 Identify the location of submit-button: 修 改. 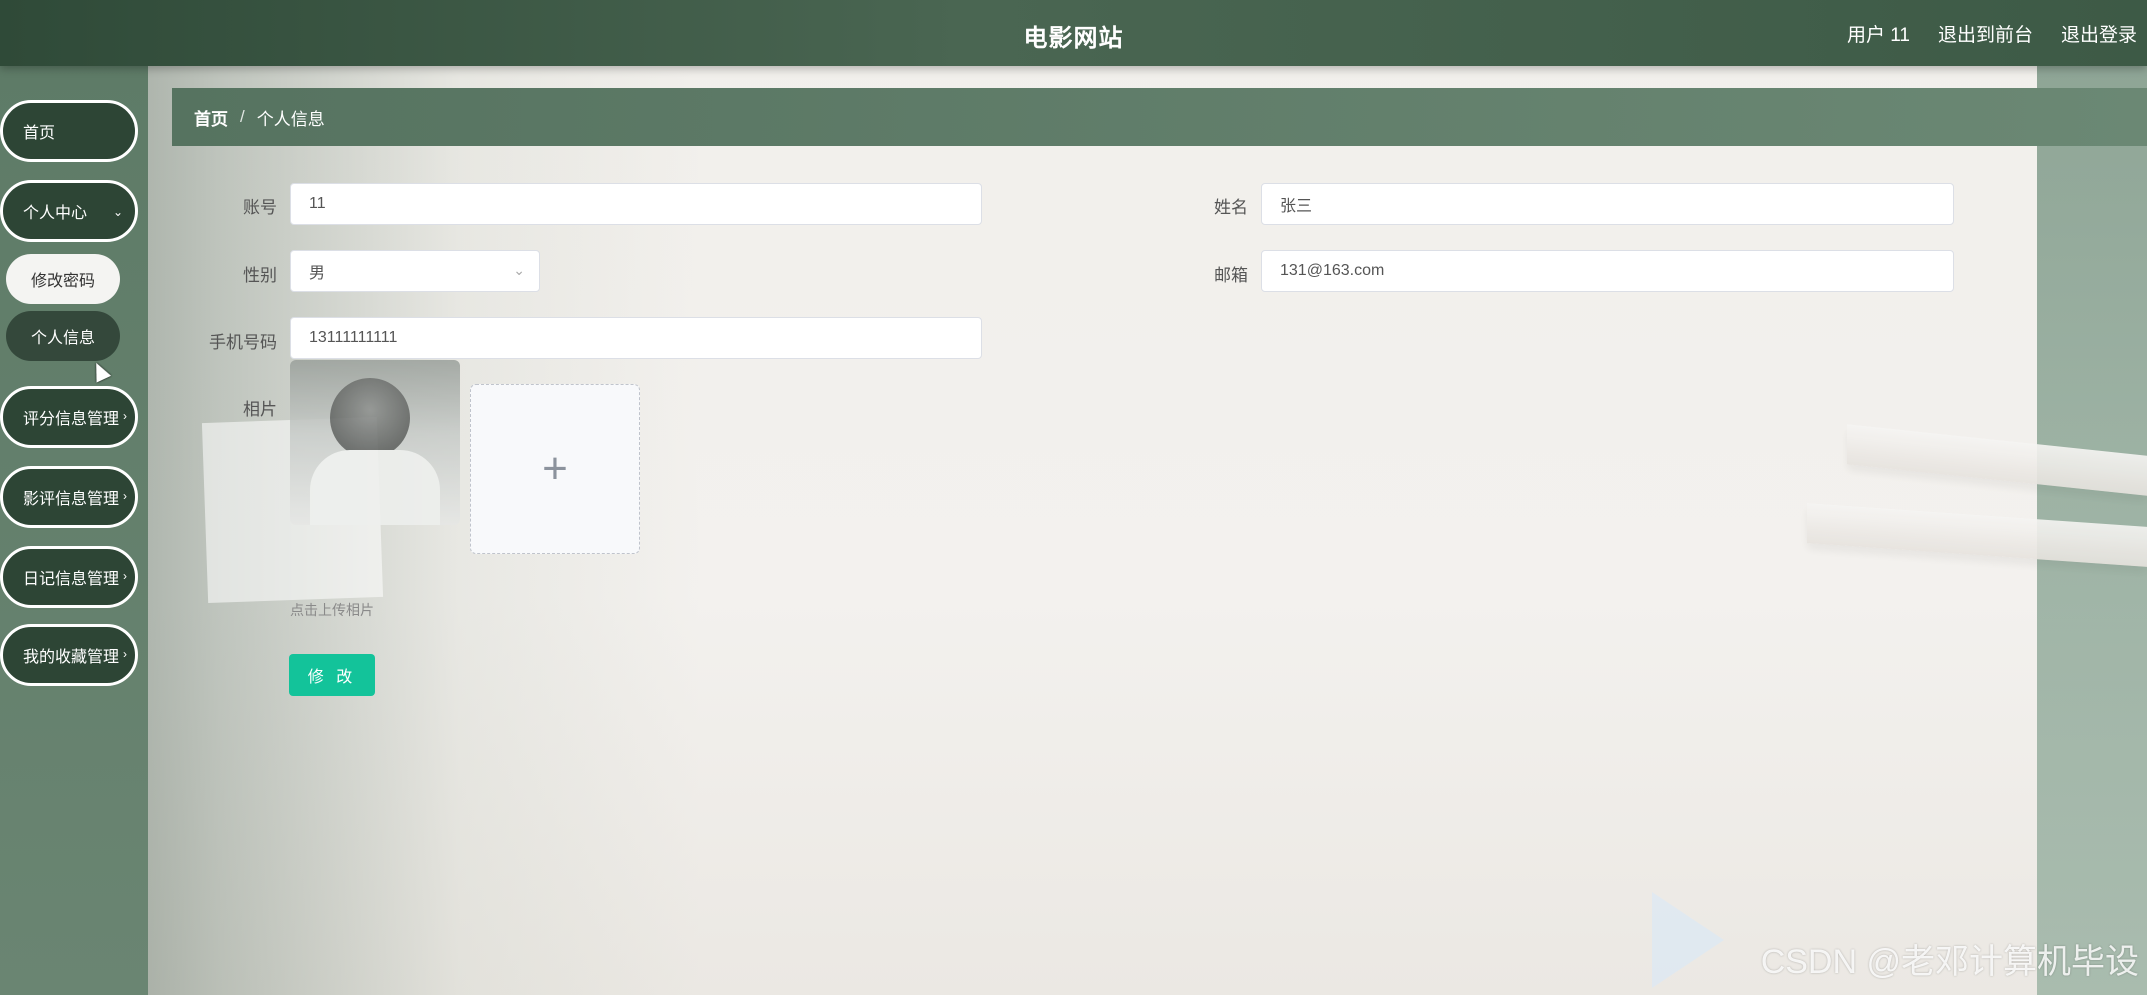
(332, 675).